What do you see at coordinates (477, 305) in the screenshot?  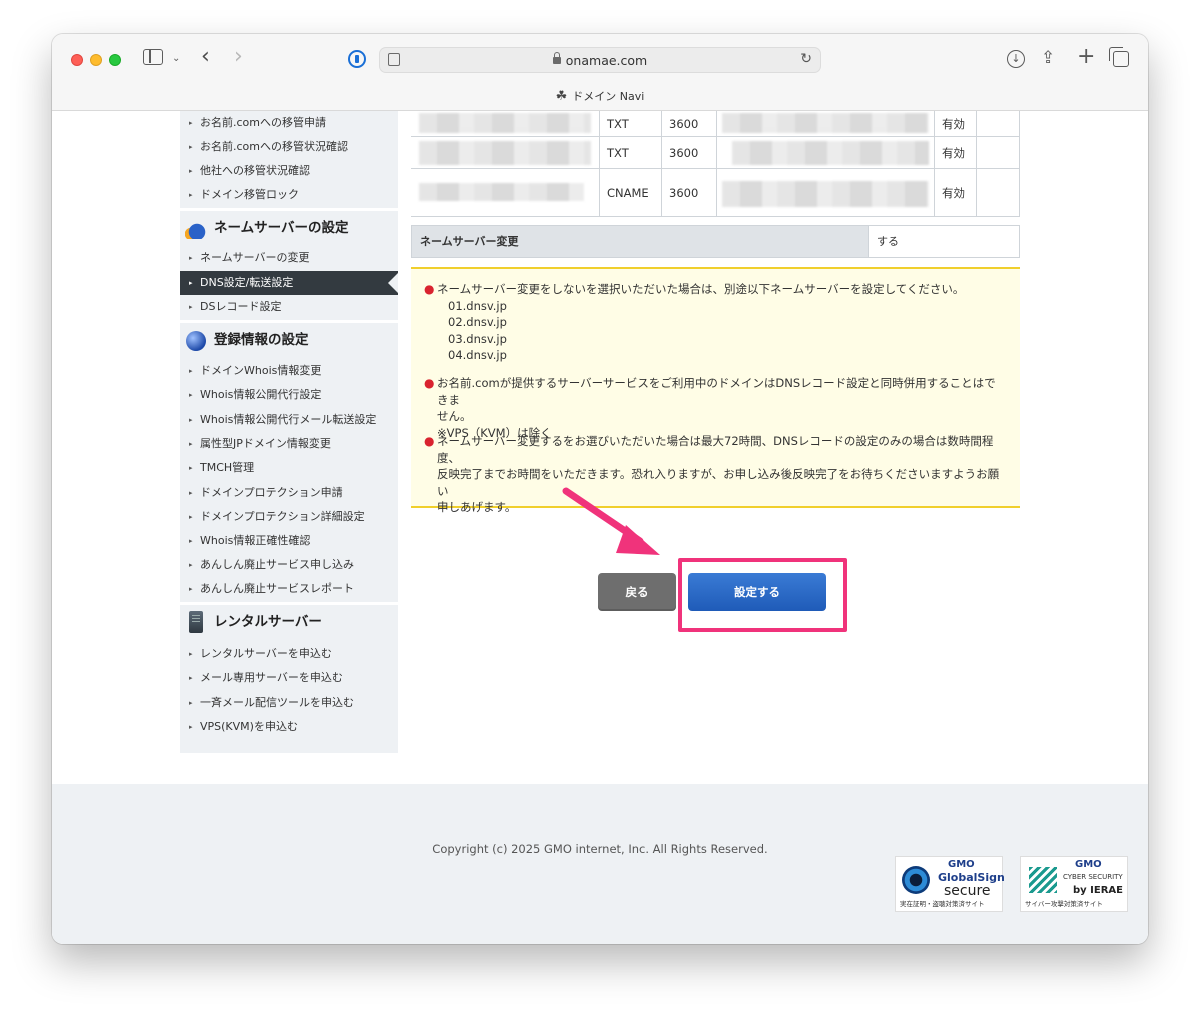 I see `nameserver-address: 01.dnsv.jp` at bounding box center [477, 305].